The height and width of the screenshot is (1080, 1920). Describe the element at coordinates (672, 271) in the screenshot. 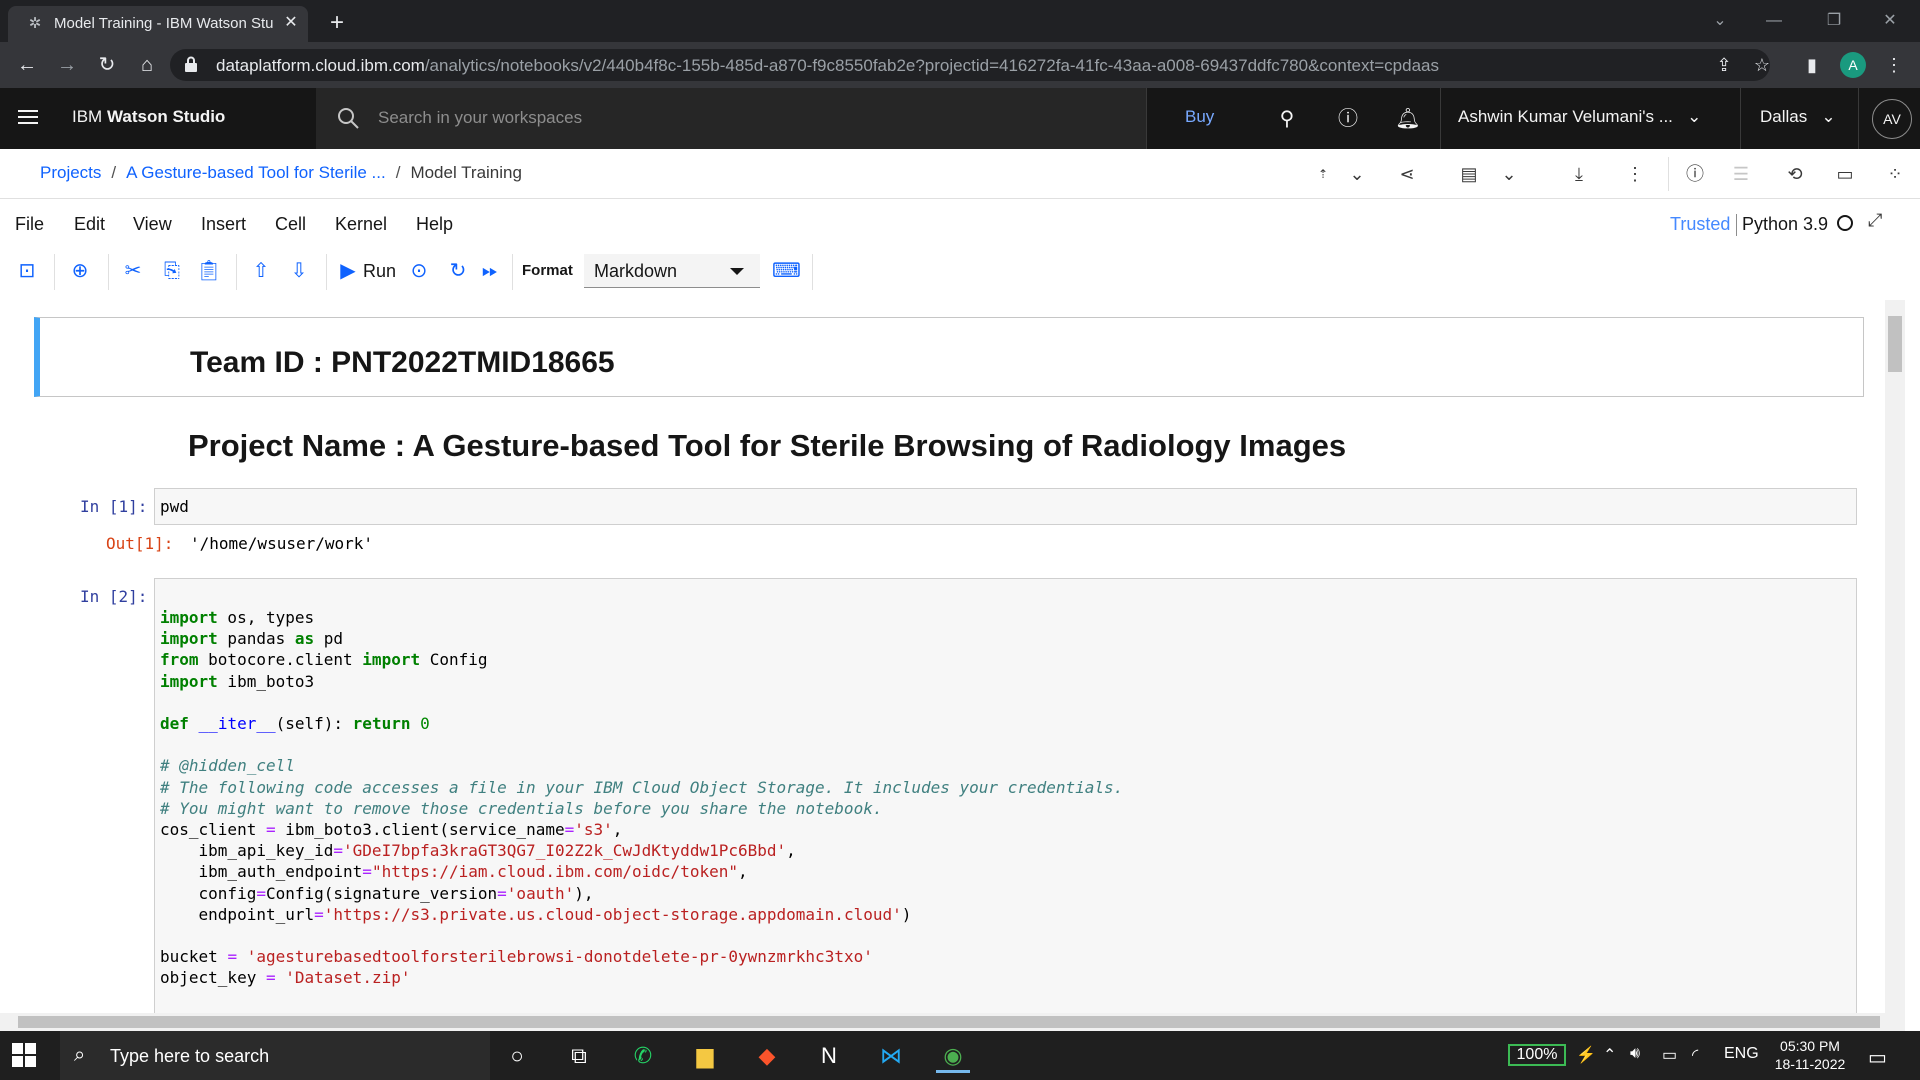

I see `cell-format-select: Markdown` at that location.